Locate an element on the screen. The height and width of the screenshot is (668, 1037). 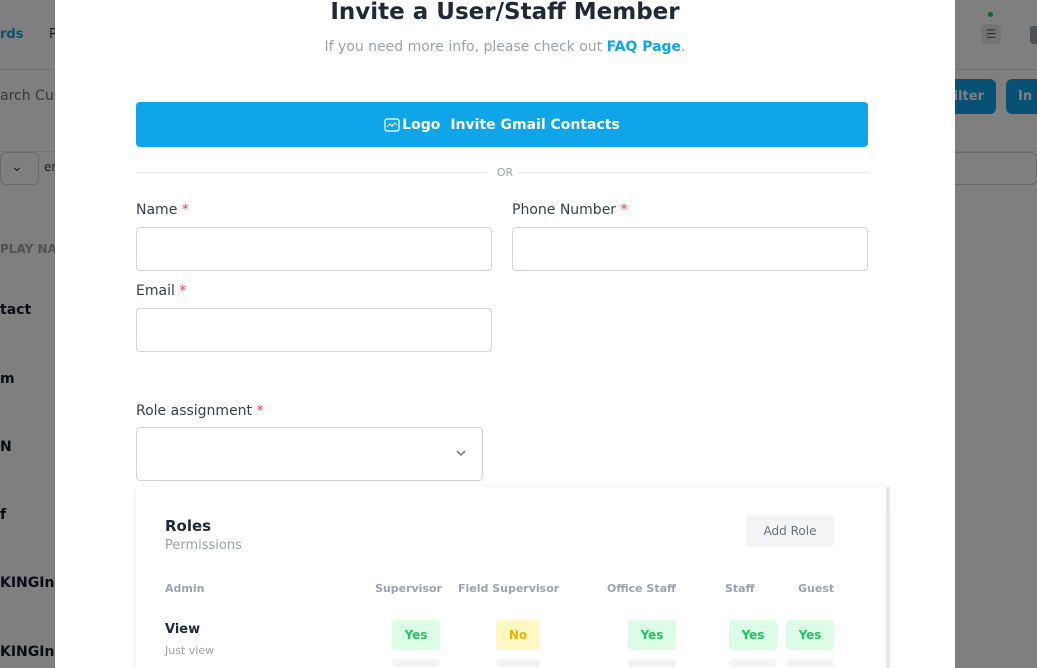
column-header-office-staff: Office Staff is located at coordinates (641, 588).